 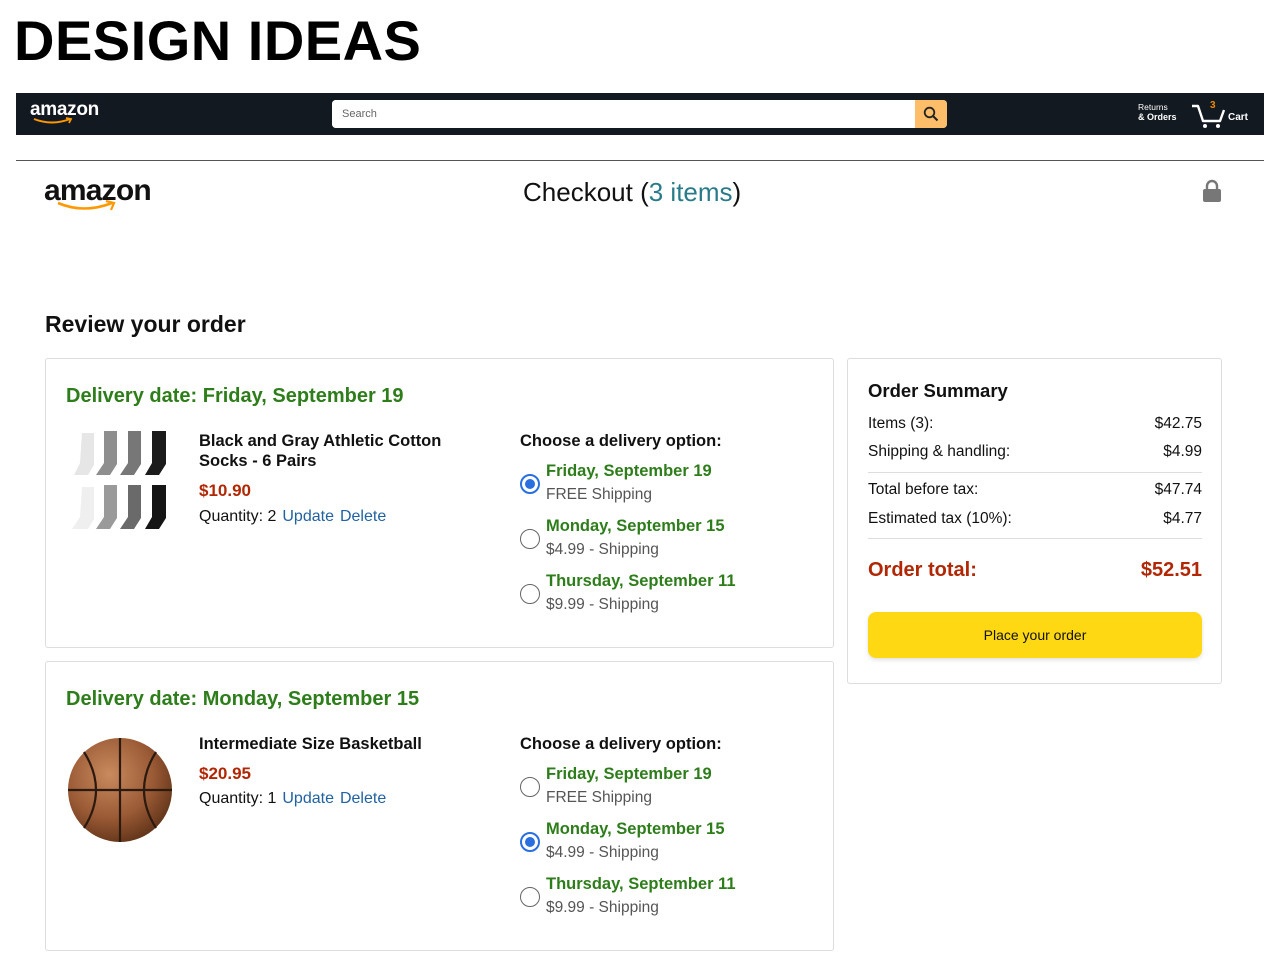 I want to click on basketball-product-image, so click(x=120, y=790).